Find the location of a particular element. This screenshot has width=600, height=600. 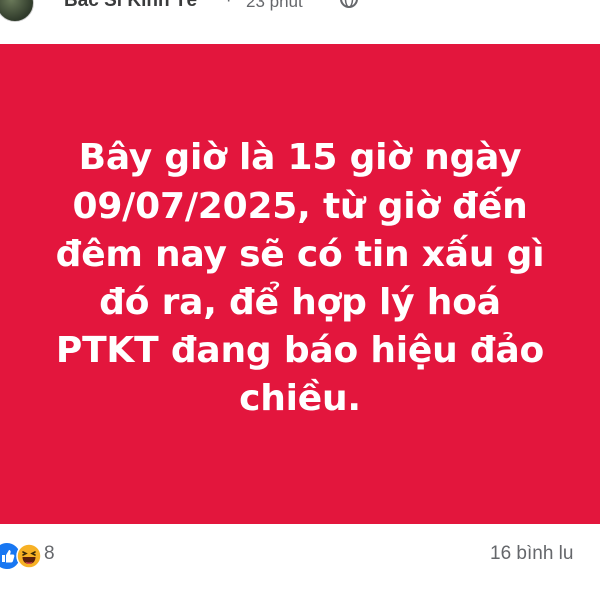

reaction-summary is located at coordinates (21, 556).